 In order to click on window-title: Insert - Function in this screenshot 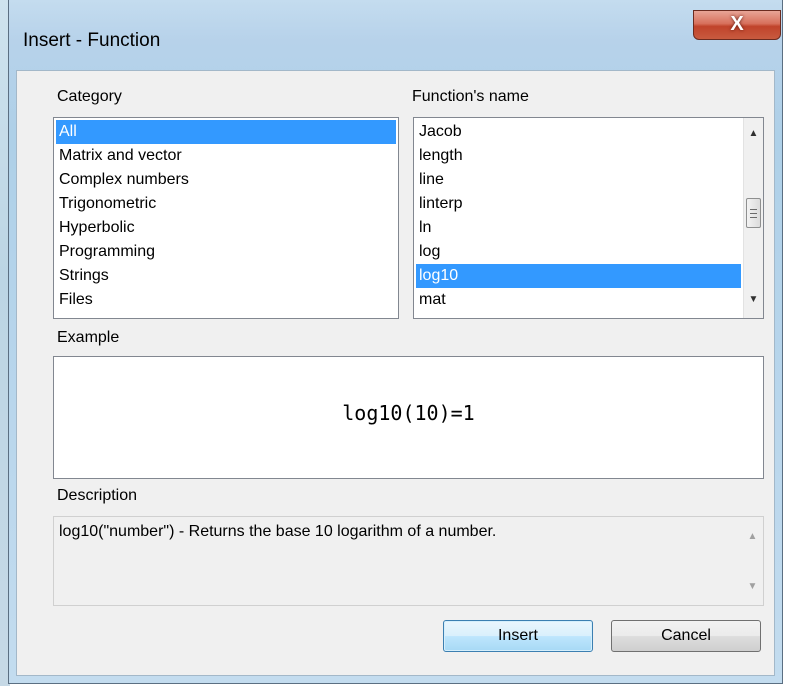, I will do `click(92, 40)`.